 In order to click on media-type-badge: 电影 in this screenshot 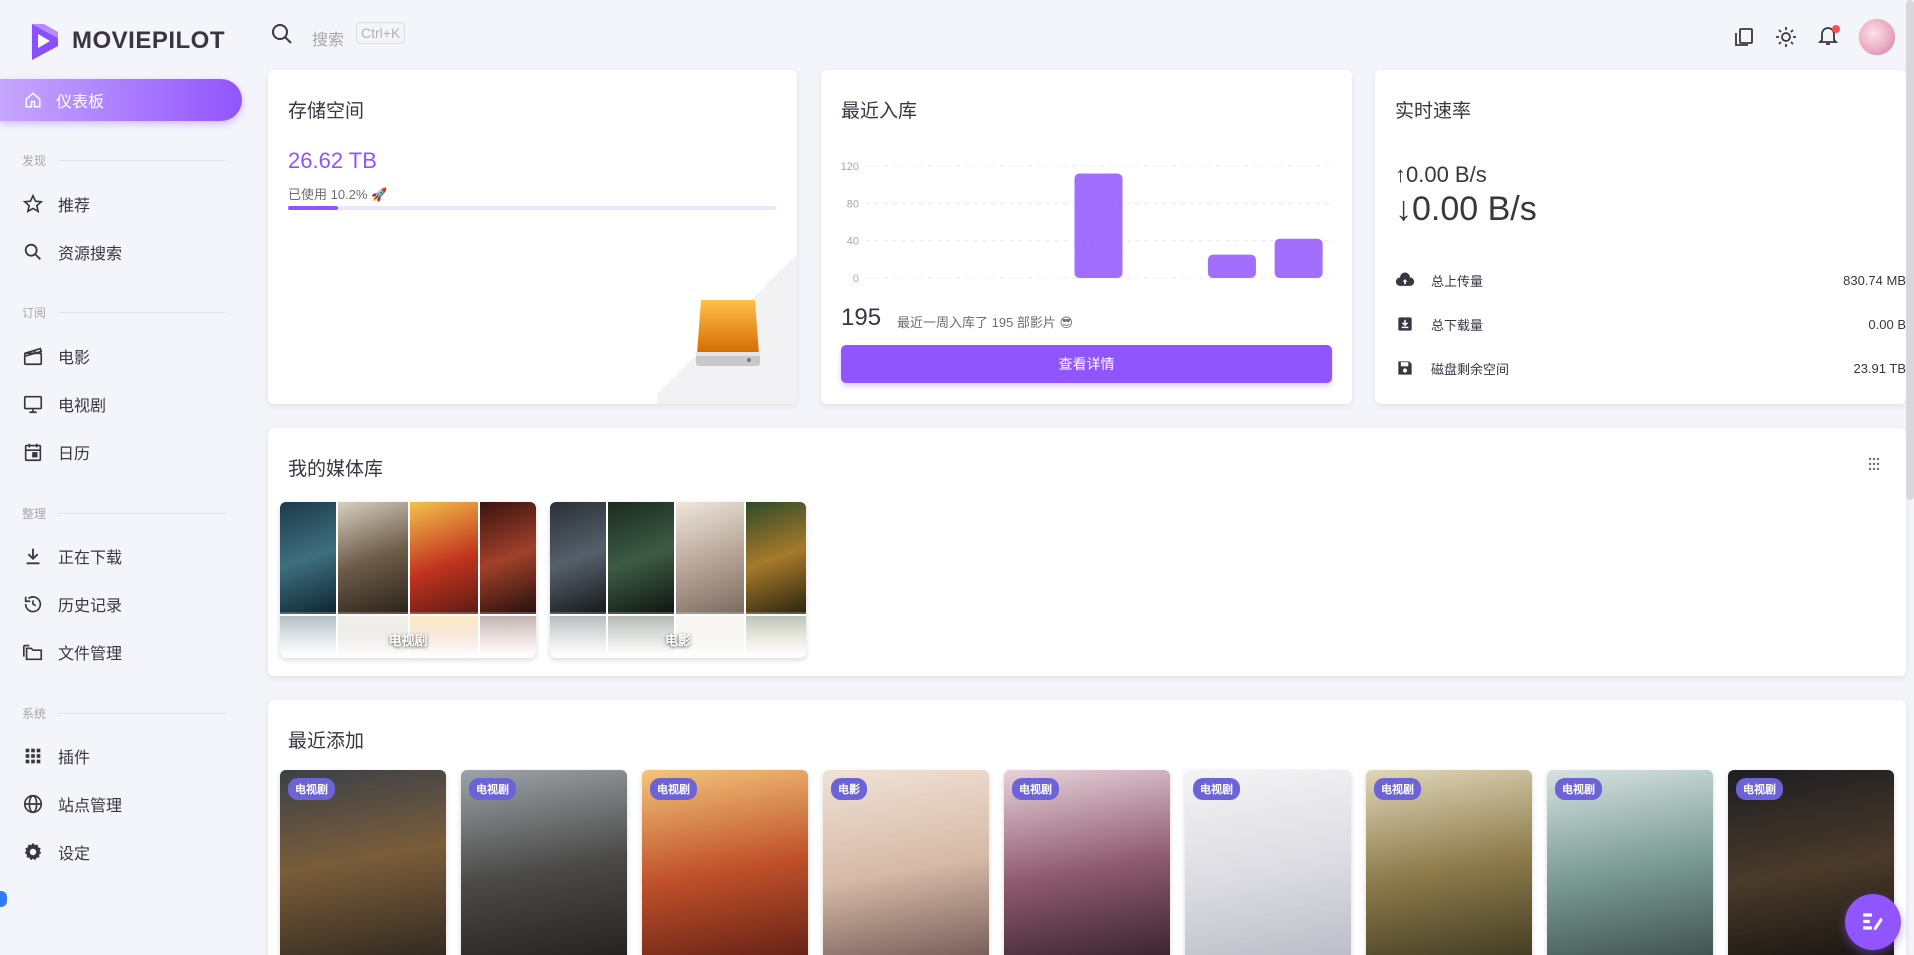, I will do `click(849, 789)`.